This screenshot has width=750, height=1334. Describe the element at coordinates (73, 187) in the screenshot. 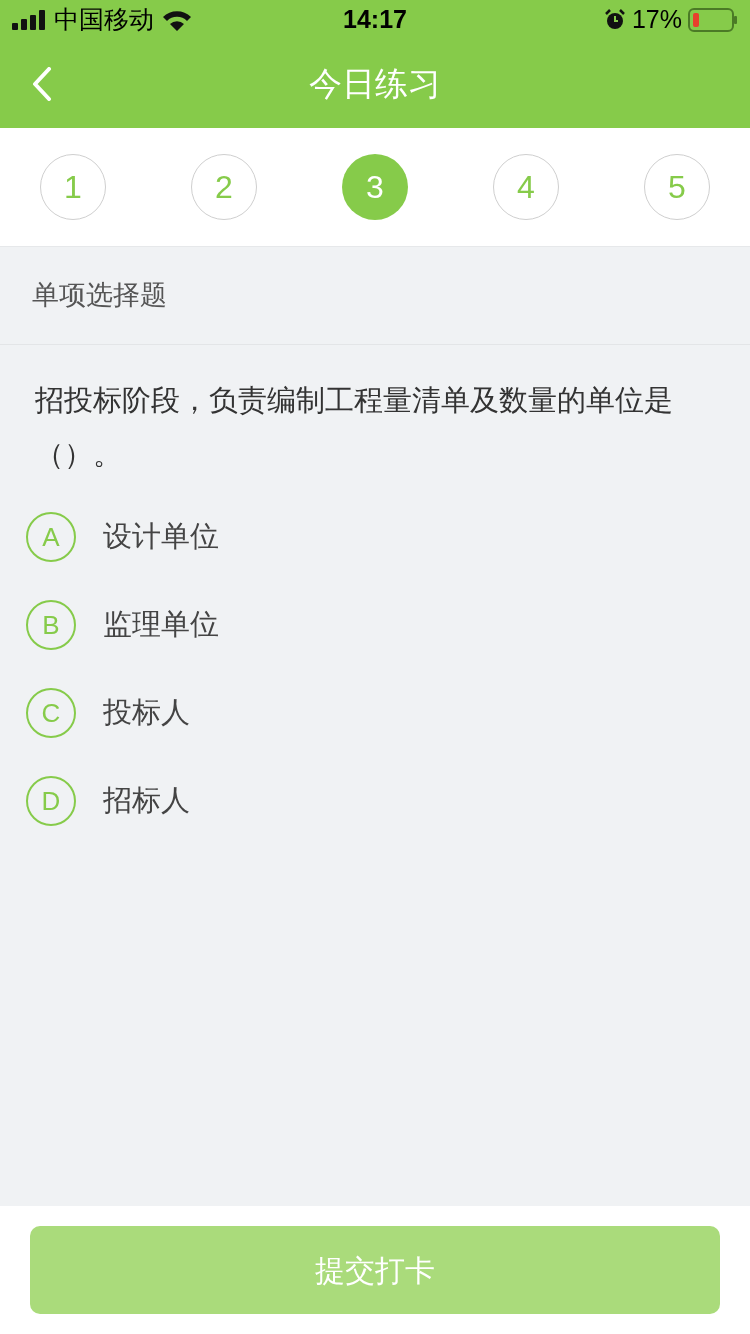

I see `question-number: 1` at that location.